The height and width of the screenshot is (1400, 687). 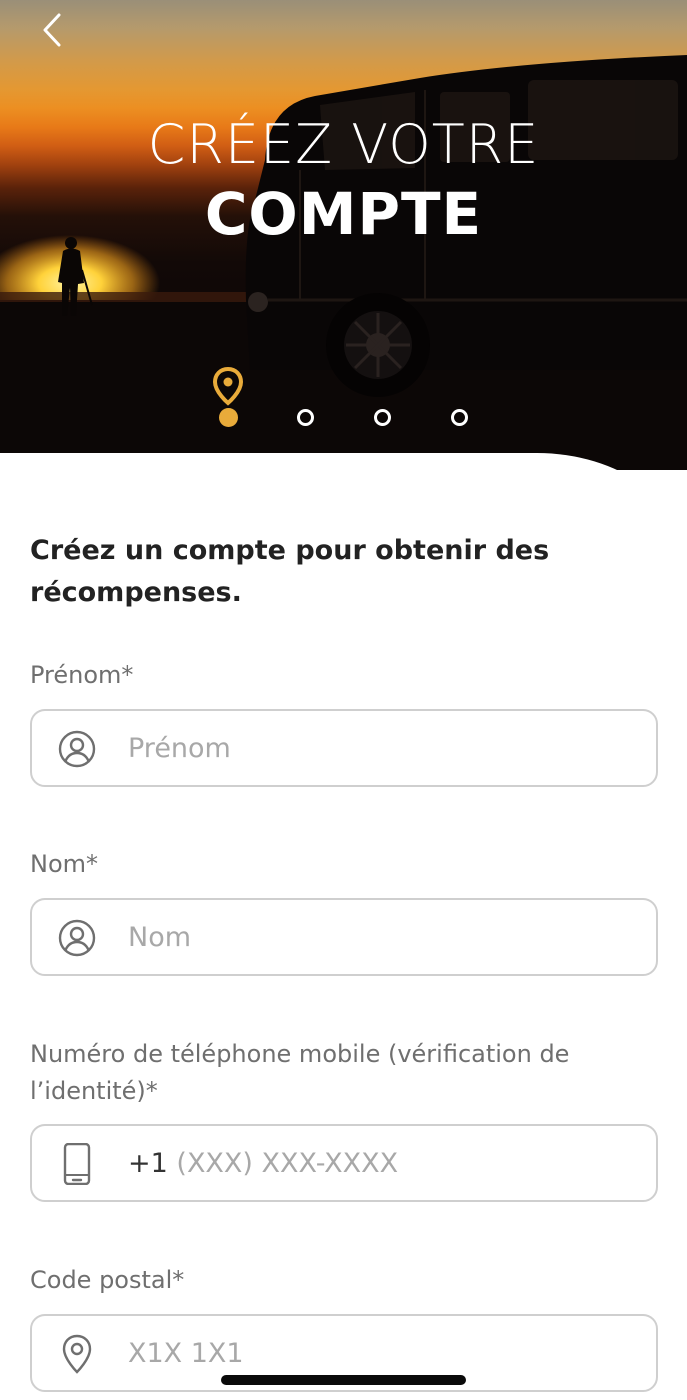 I want to click on phone-country-prefix: +1, so click(x=148, y=1163).